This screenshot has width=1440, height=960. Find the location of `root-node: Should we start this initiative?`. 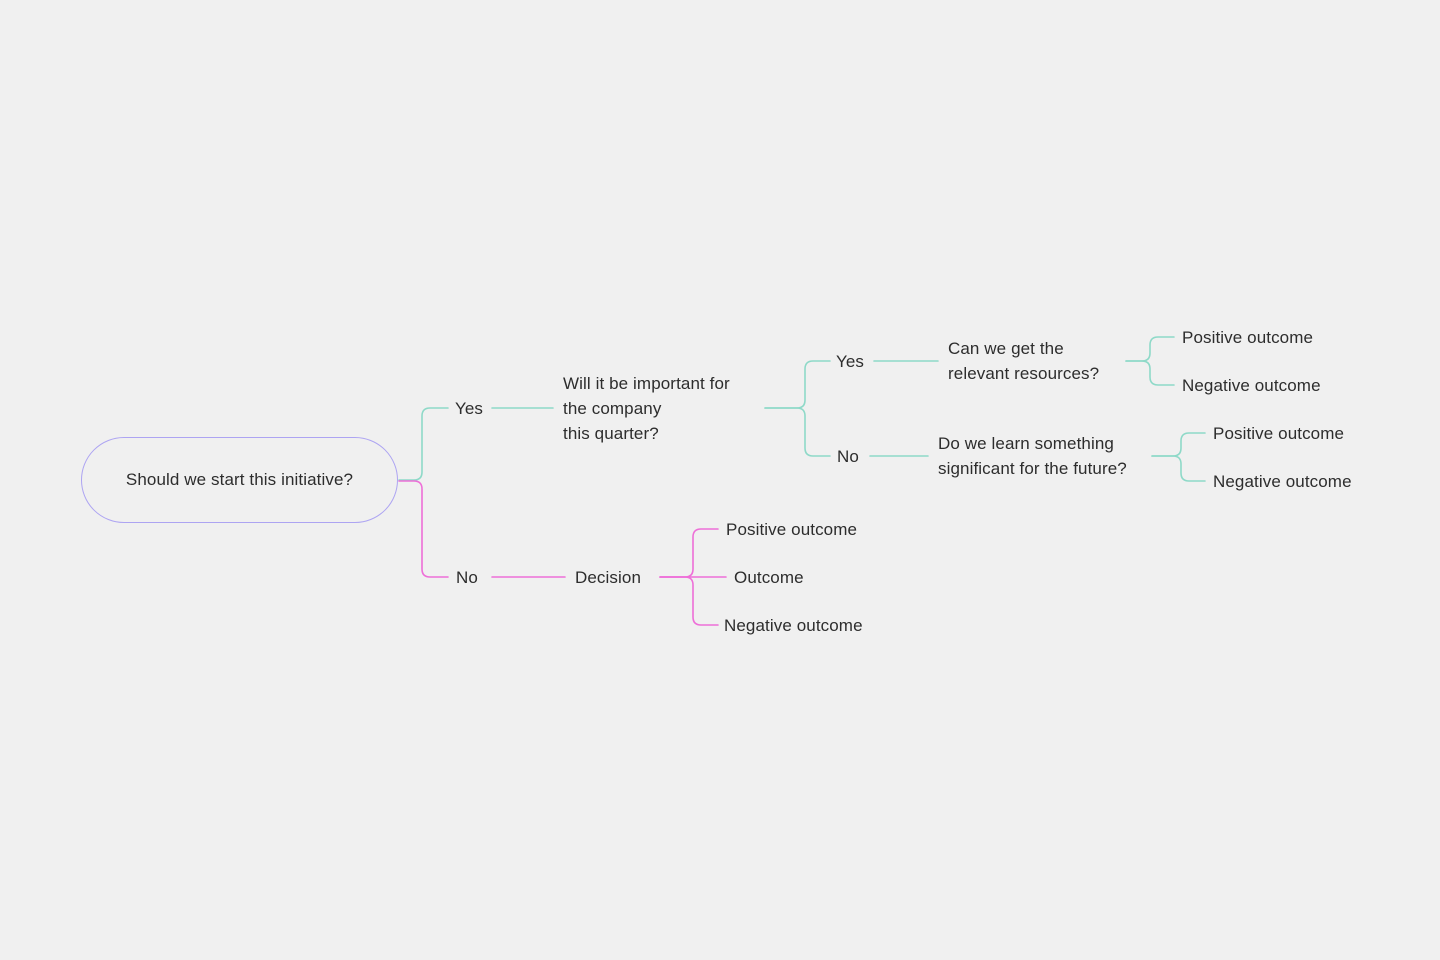

root-node: Should we start this initiative? is located at coordinates (239, 480).